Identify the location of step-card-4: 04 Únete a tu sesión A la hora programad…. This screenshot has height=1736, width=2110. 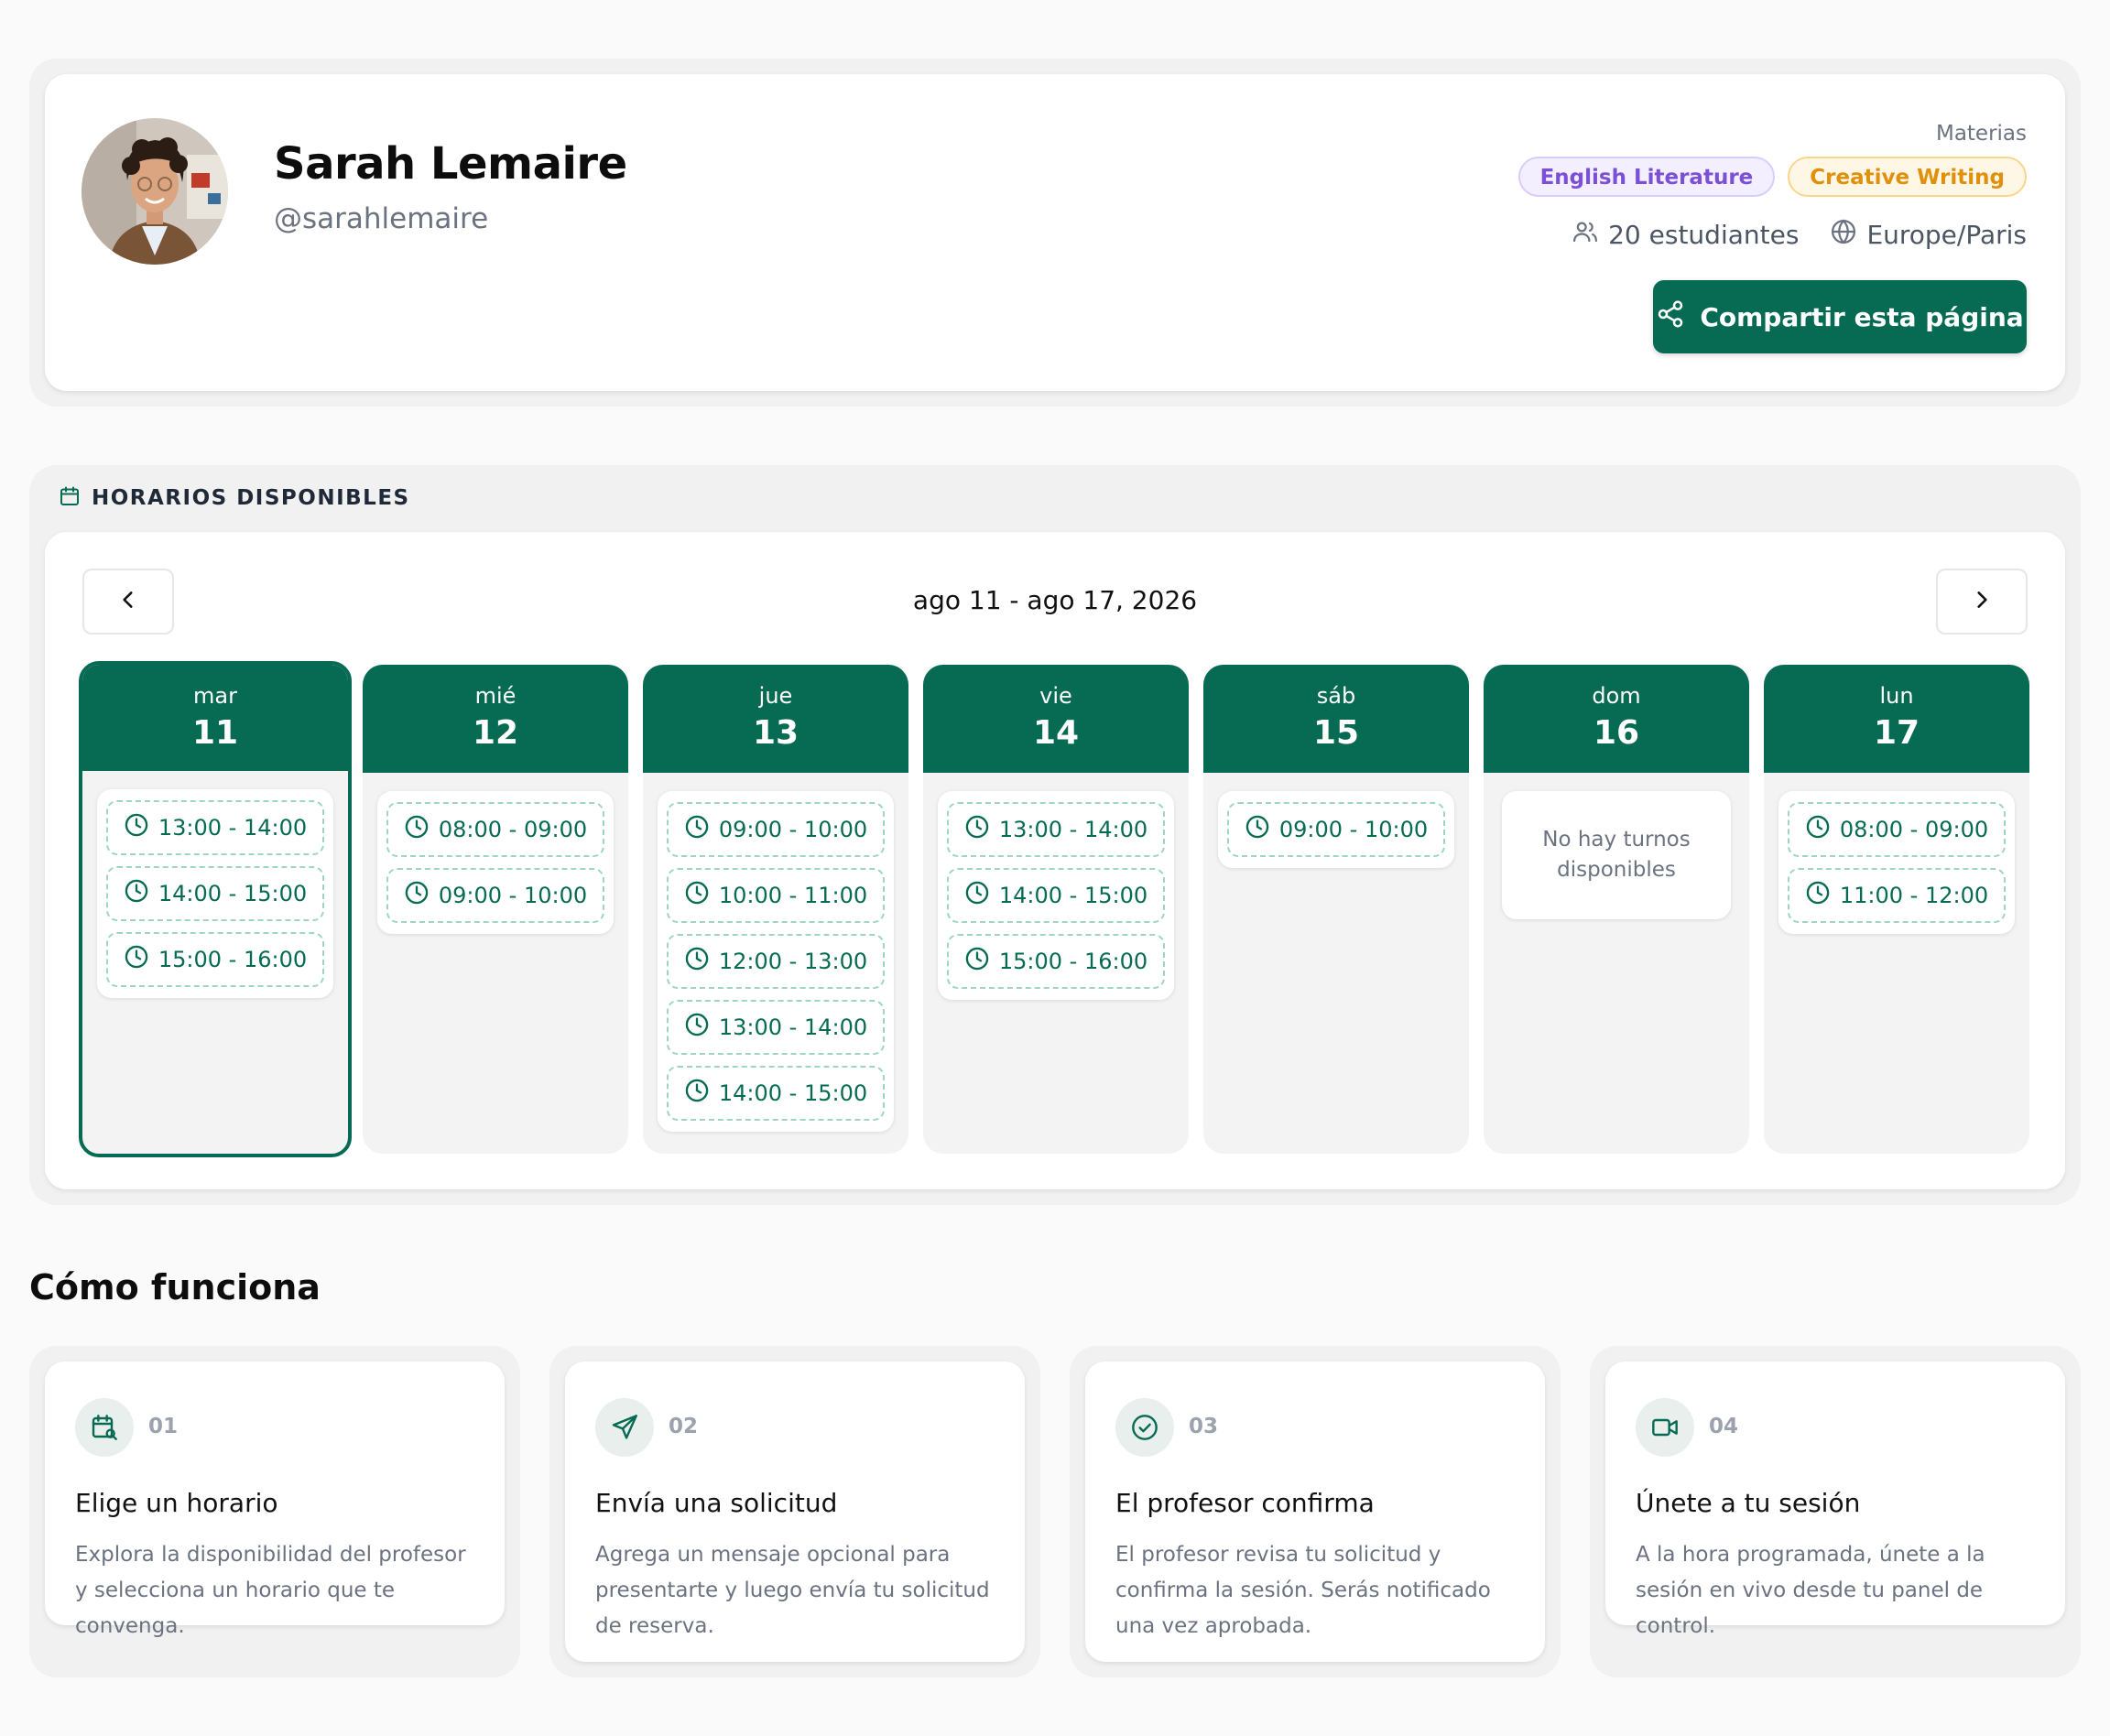
(1835, 1512).